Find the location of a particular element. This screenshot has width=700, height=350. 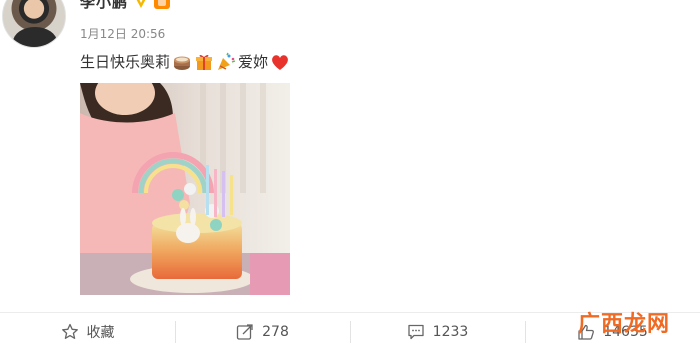

cake-icon is located at coordinates (182, 62).